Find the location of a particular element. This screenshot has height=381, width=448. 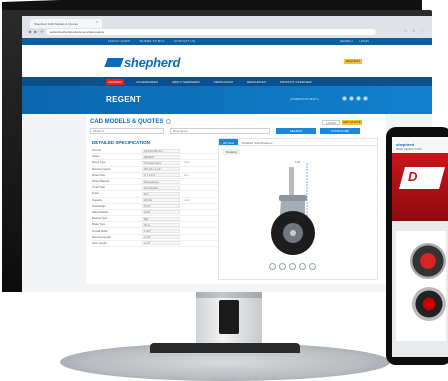

zoom-icon is located at coordinates (282, 266).